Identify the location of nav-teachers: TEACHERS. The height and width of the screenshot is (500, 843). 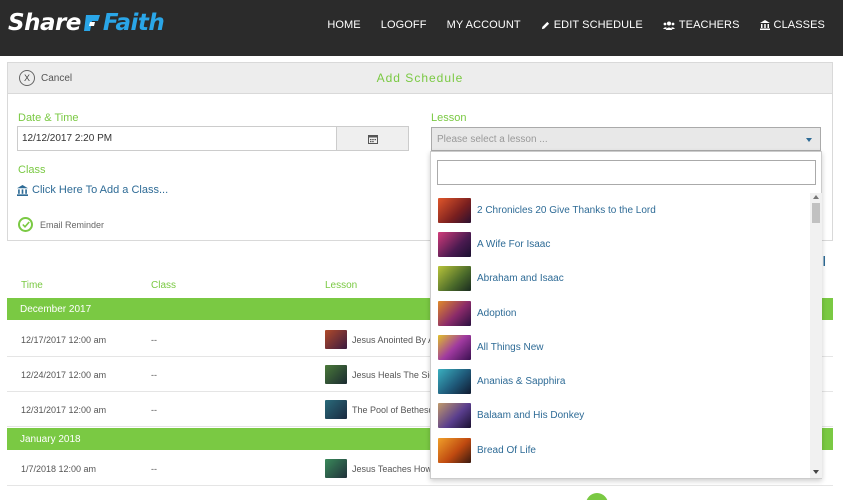
(701, 25).